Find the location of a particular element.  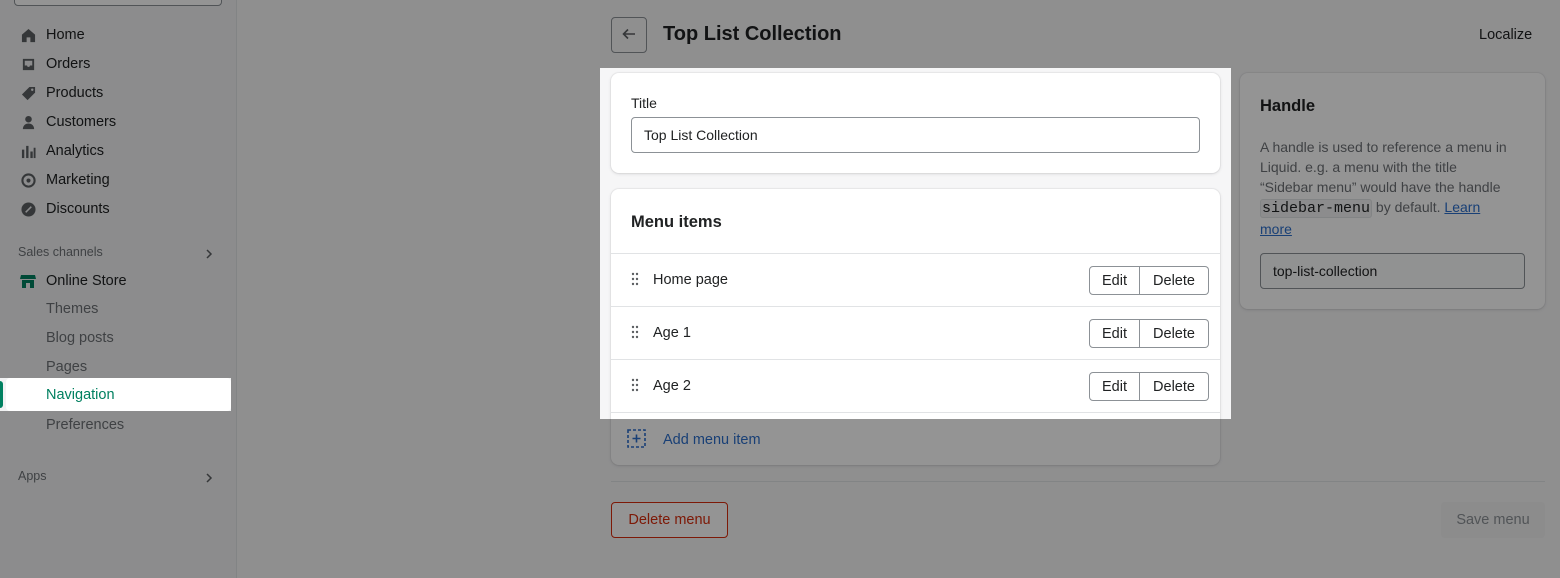

handle-input is located at coordinates (1392, 271).